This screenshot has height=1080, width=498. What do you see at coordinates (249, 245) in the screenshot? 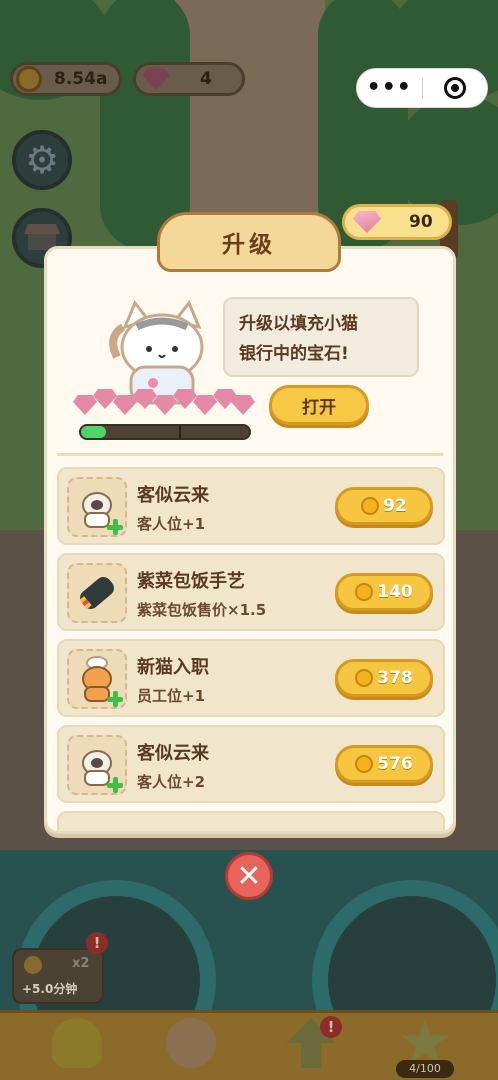
I see `modal-title: 升级` at bounding box center [249, 245].